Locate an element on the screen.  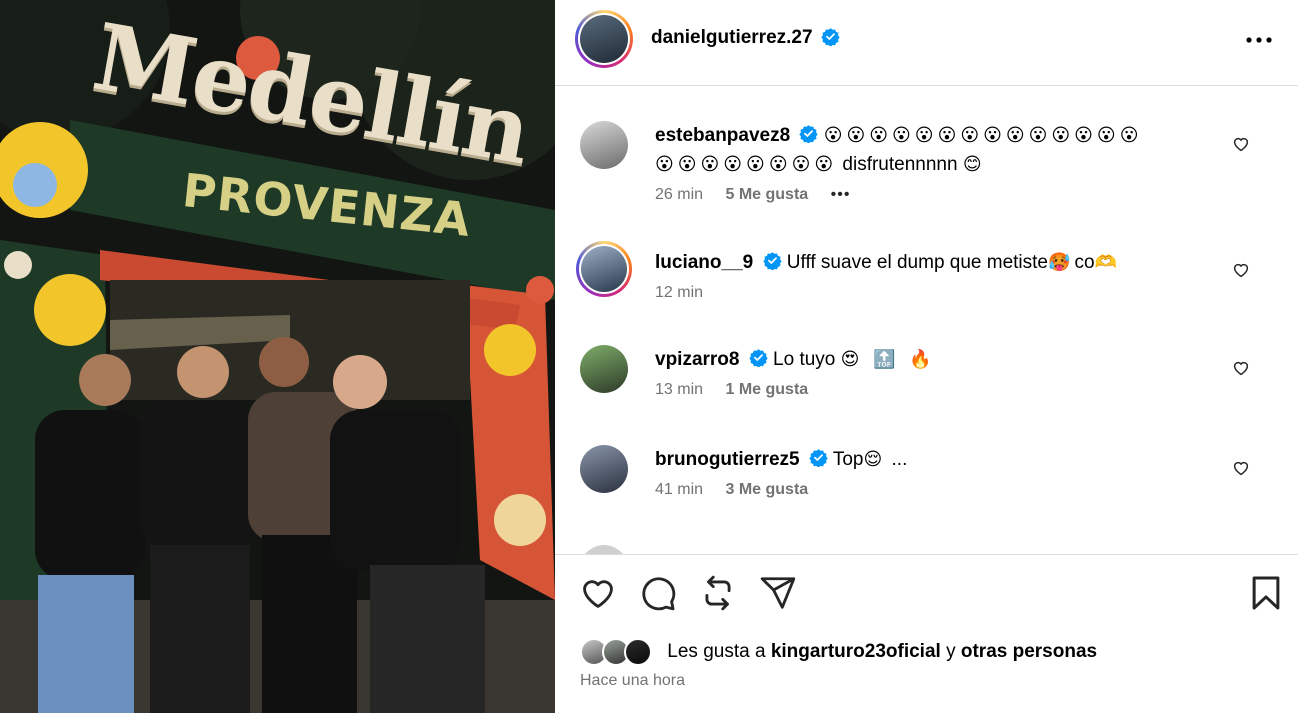
comment-meta: 41 min 3 Me gusta is located at coordinates (945, 490).